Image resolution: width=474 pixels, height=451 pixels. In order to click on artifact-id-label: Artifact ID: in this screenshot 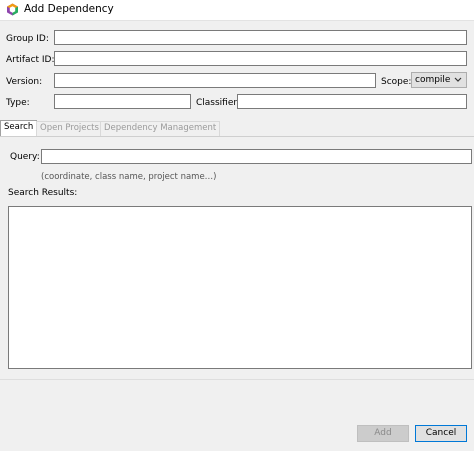, I will do `click(30, 60)`.